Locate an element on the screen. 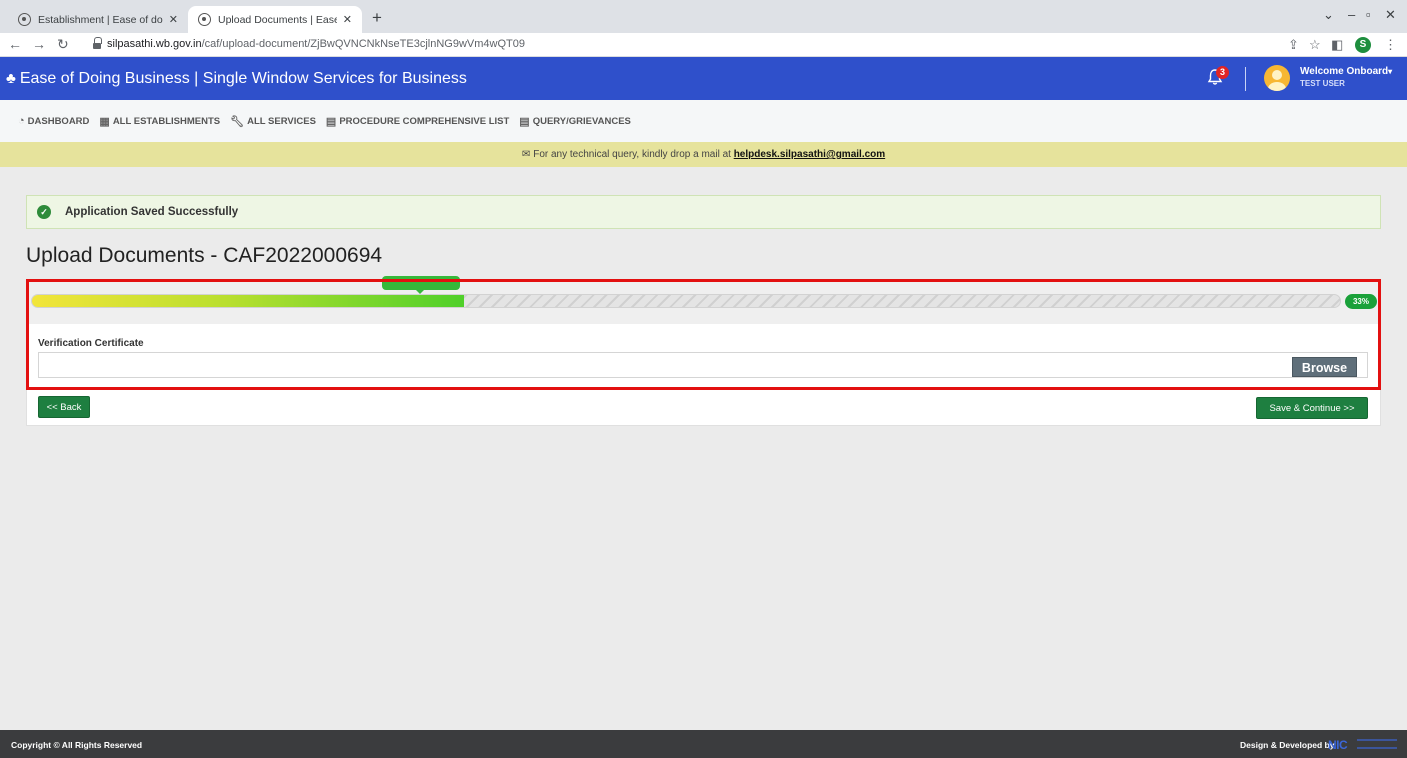  nic-logo-mark is located at coordinates (1377, 744).